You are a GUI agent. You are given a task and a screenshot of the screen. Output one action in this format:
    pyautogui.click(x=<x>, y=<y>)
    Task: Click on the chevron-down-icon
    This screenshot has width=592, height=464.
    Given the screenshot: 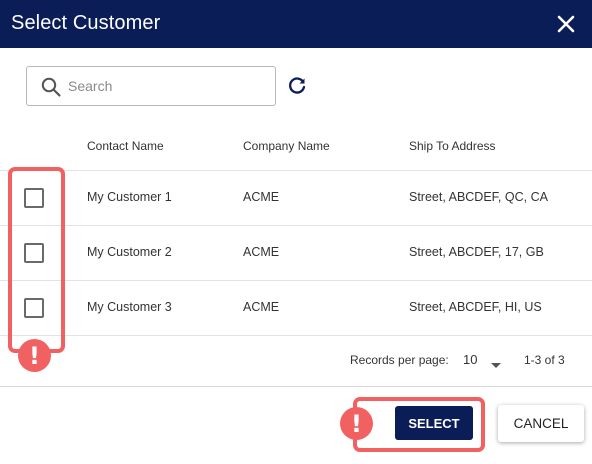 What is the action you would take?
    pyautogui.click(x=496, y=362)
    